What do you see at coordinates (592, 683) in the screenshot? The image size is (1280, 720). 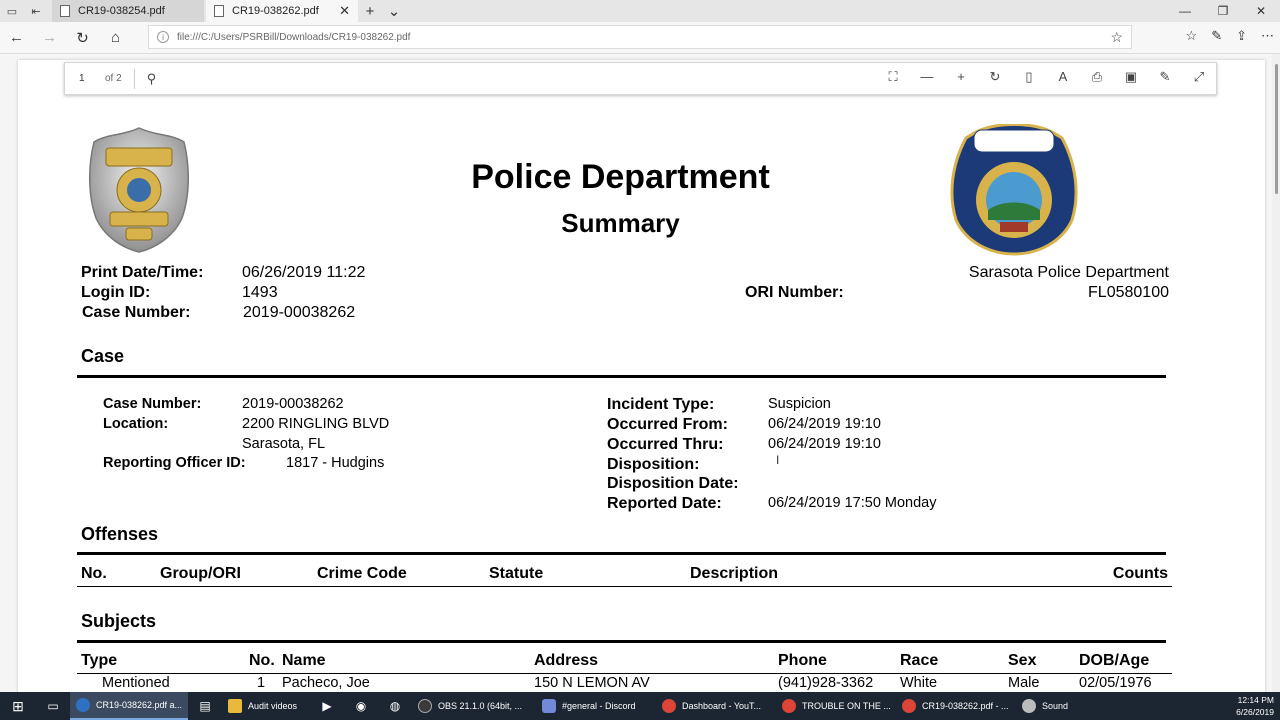 I see `subject-address: 150 N LEMON AV` at bounding box center [592, 683].